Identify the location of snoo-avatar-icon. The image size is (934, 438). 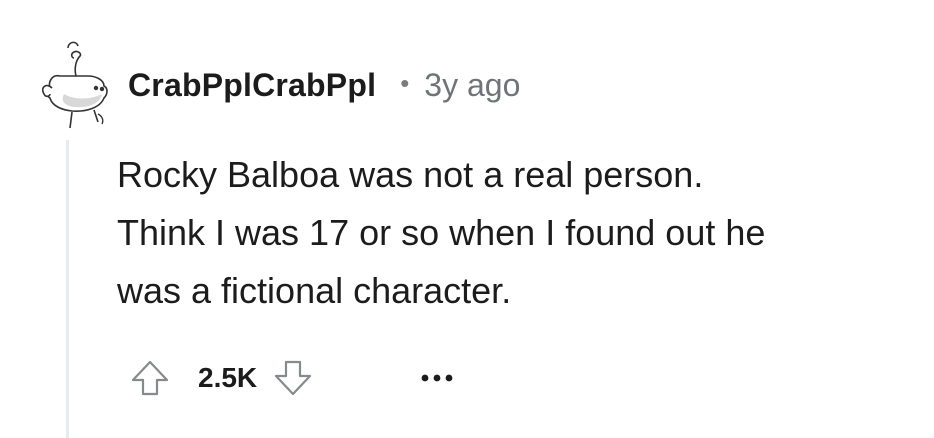
(74, 85).